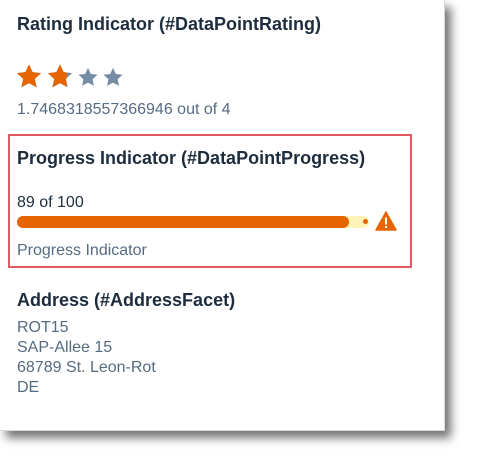 This screenshot has width=477, height=459. Describe the element at coordinates (86, 367) in the screenshot. I see `address-line-3: 68789 St. Leon-Rot` at that location.